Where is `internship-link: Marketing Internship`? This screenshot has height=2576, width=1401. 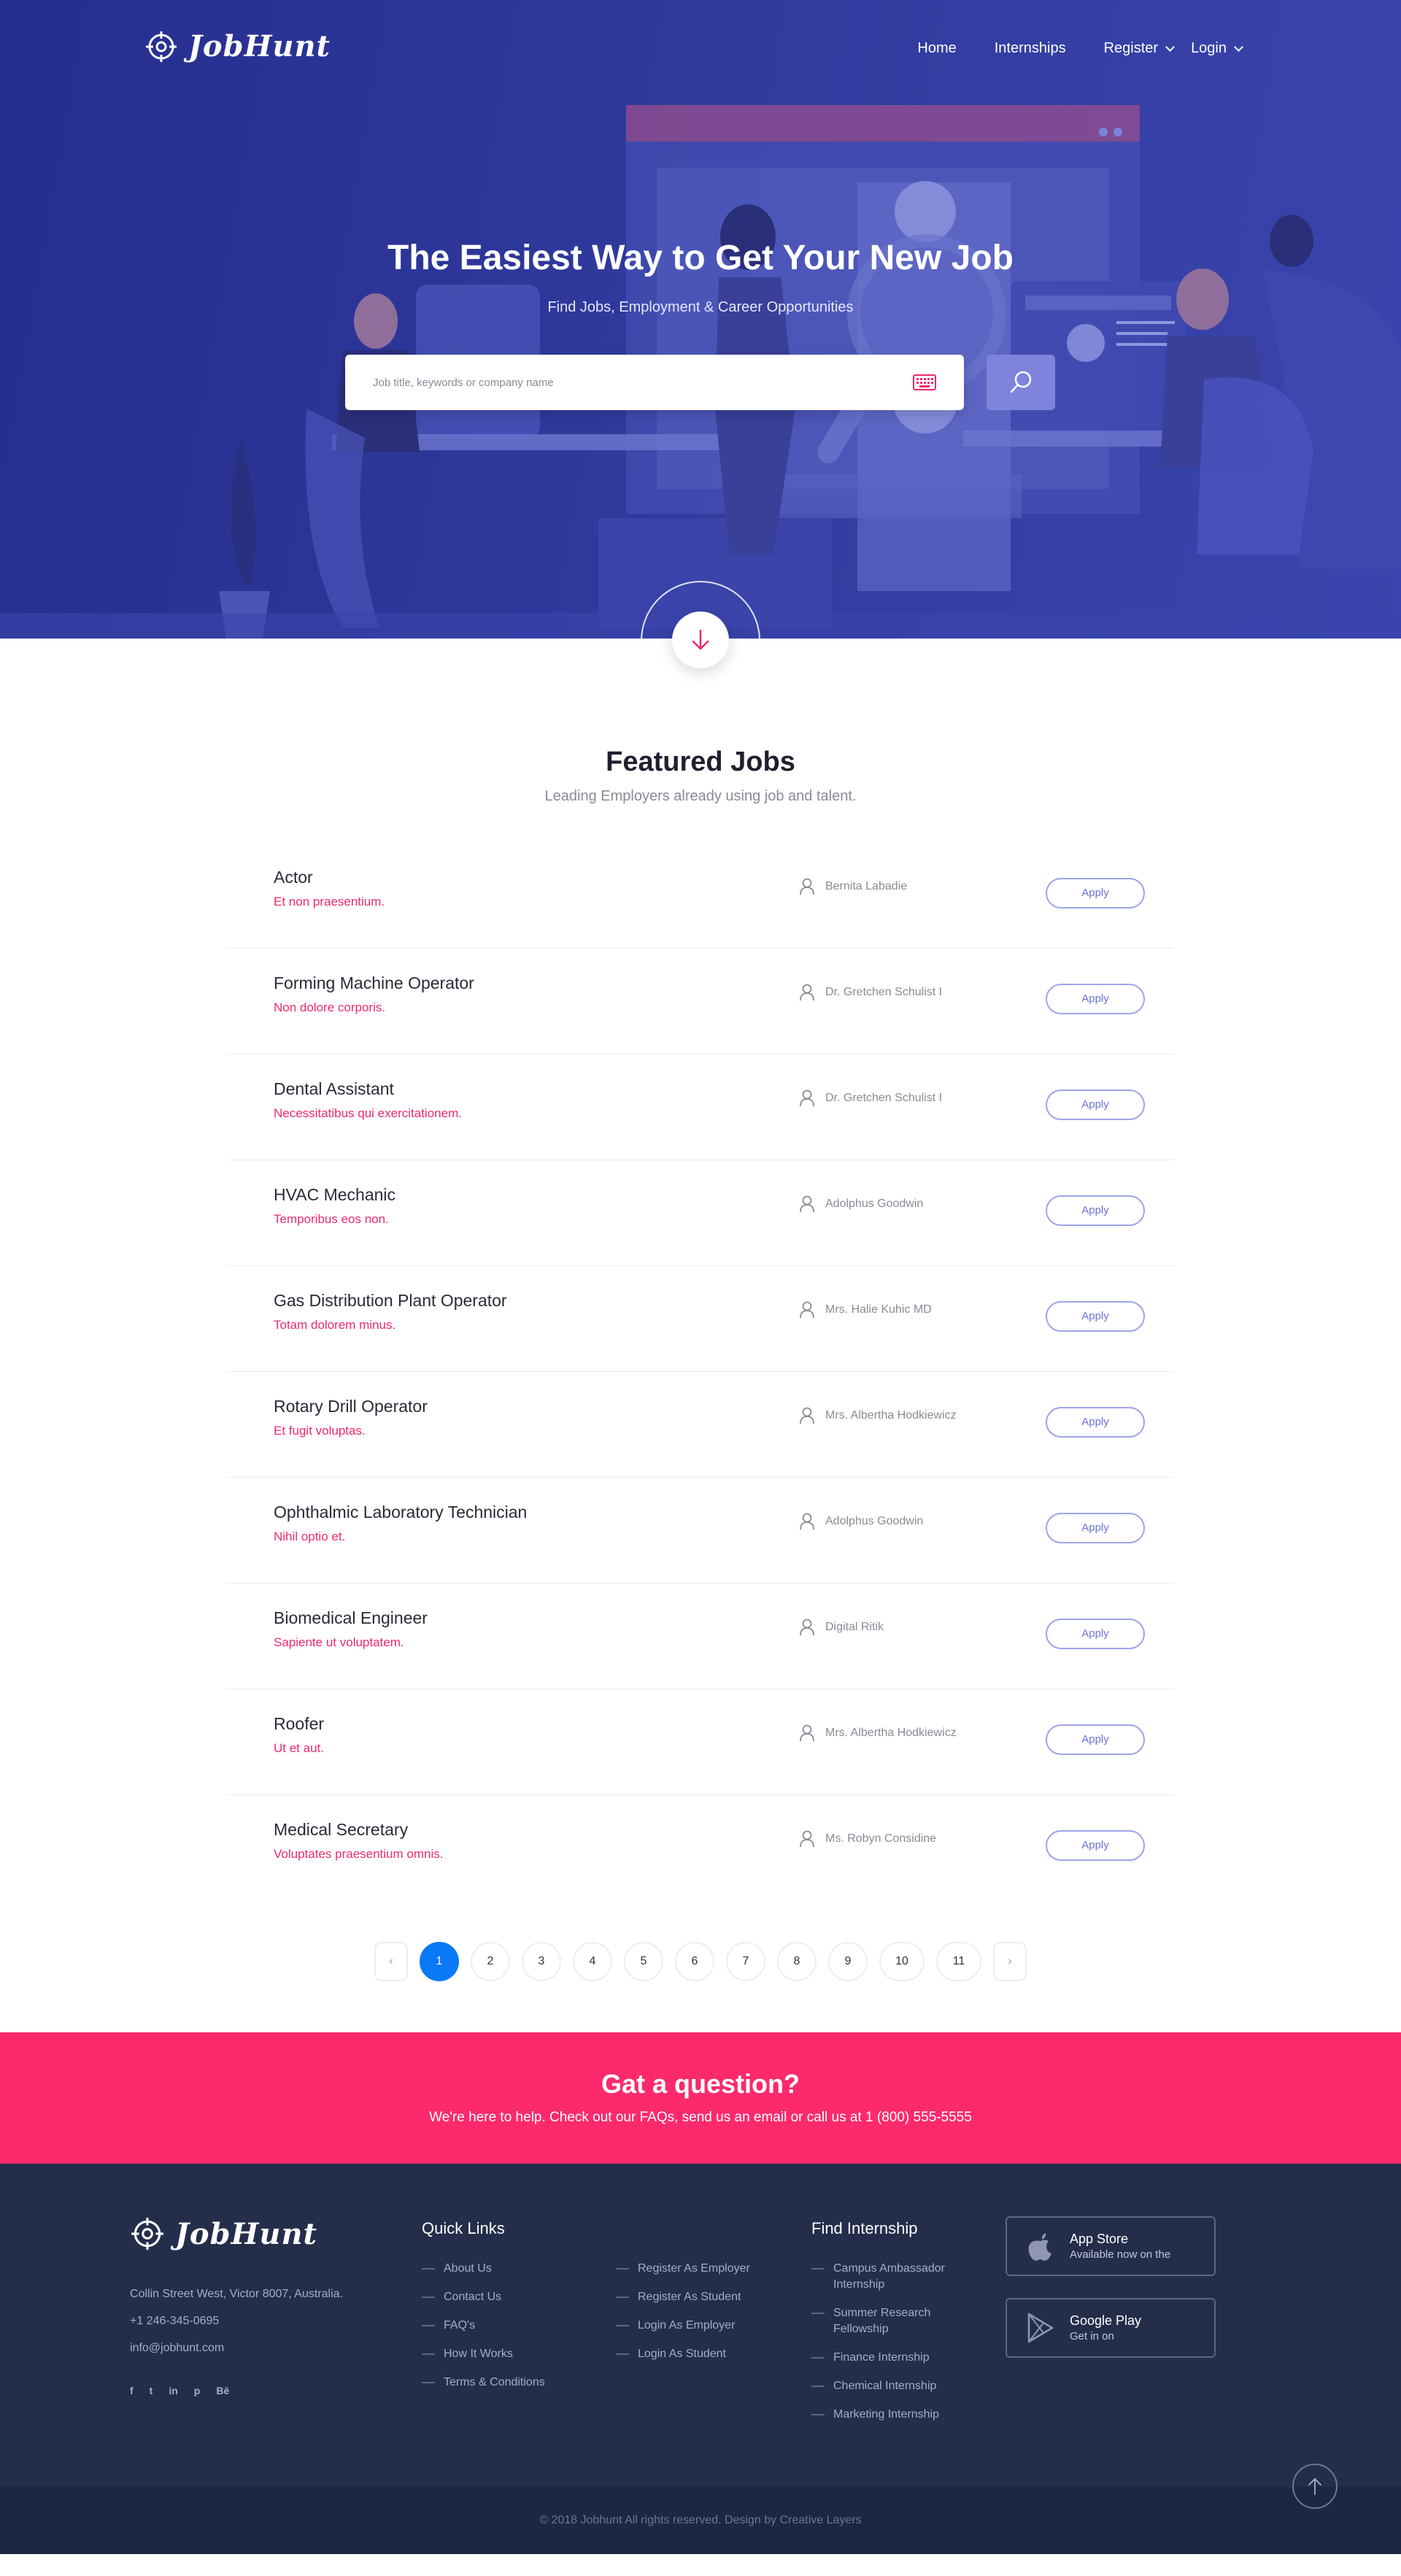 internship-link: Marketing Internship is located at coordinates (888, 2415).